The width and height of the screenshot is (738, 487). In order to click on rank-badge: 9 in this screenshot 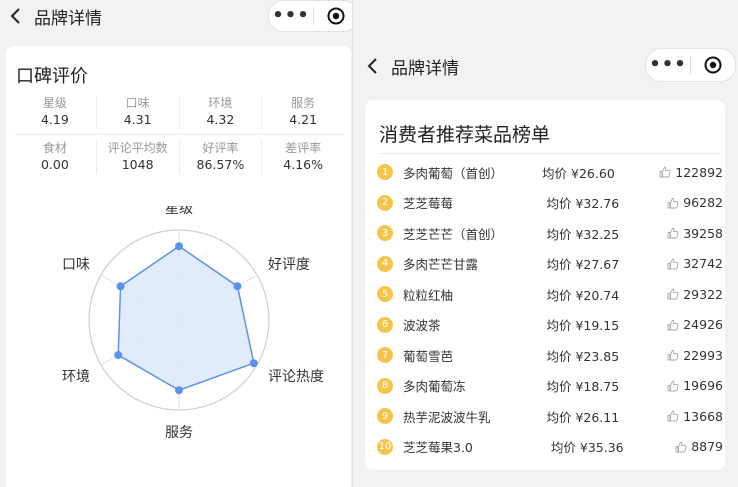, I will do `click(385, 416)`.